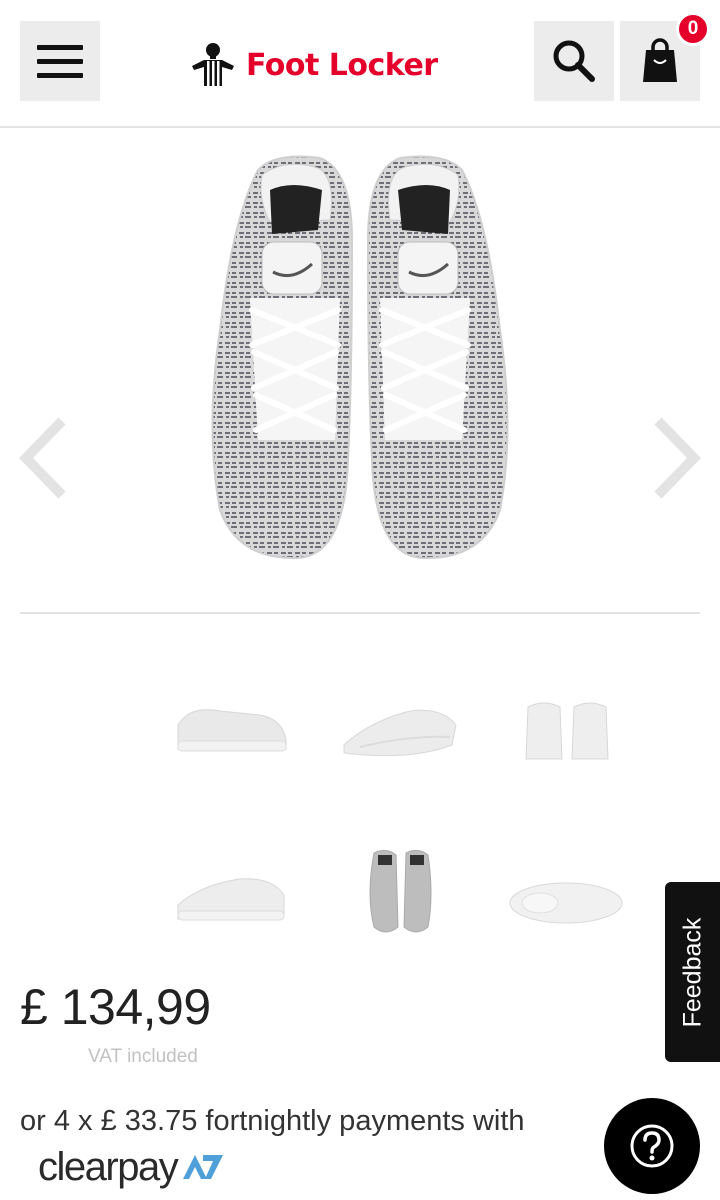 The height and width of the screenshot is (1200, 720). Describe the element at coordinates (360, 357) in the screenshot. I see `sneaker-top-view-image` at that location.